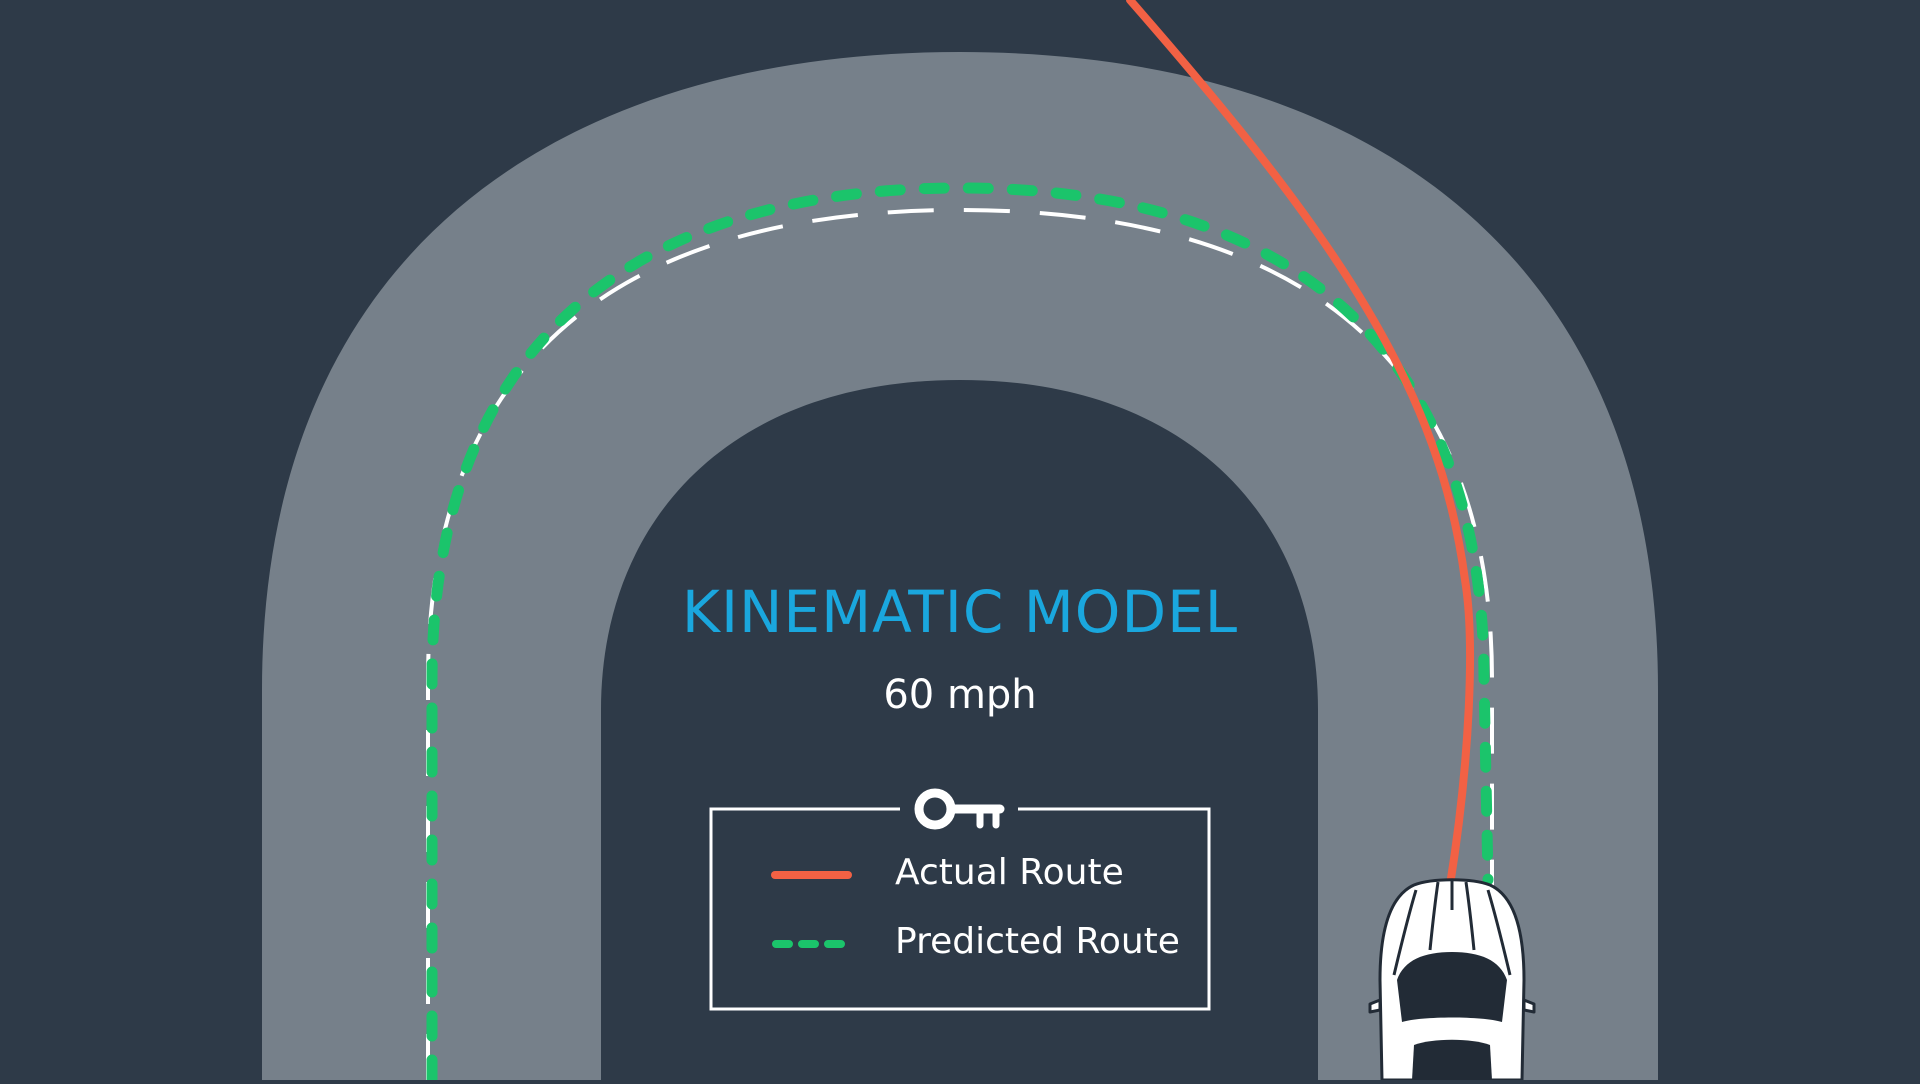  Describe the element at coordinates (1037, 941) in the screenshot. I see `legend-label-predicted-route: Predicted Route` at that location.